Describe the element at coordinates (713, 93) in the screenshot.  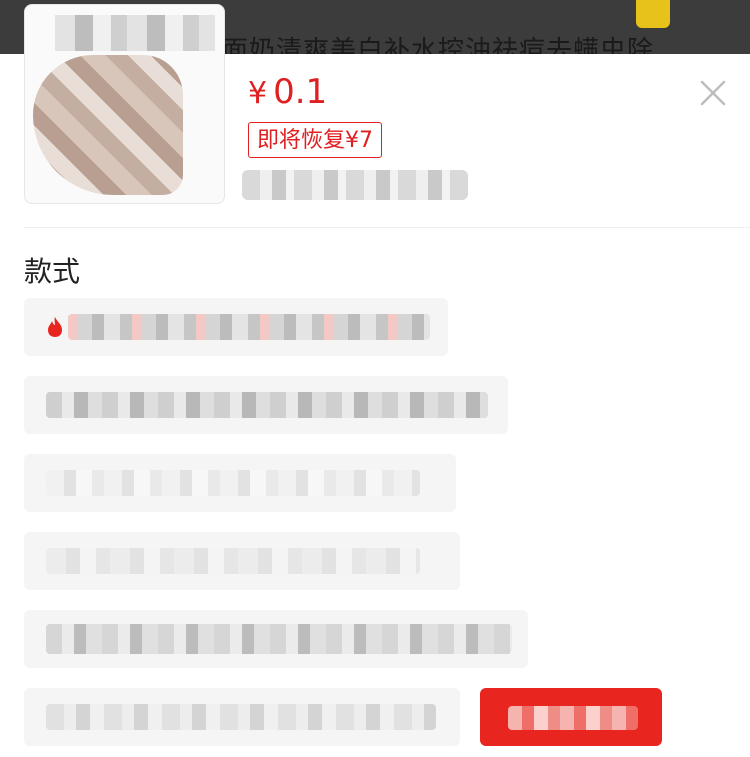
I see `close-icon` at that location.